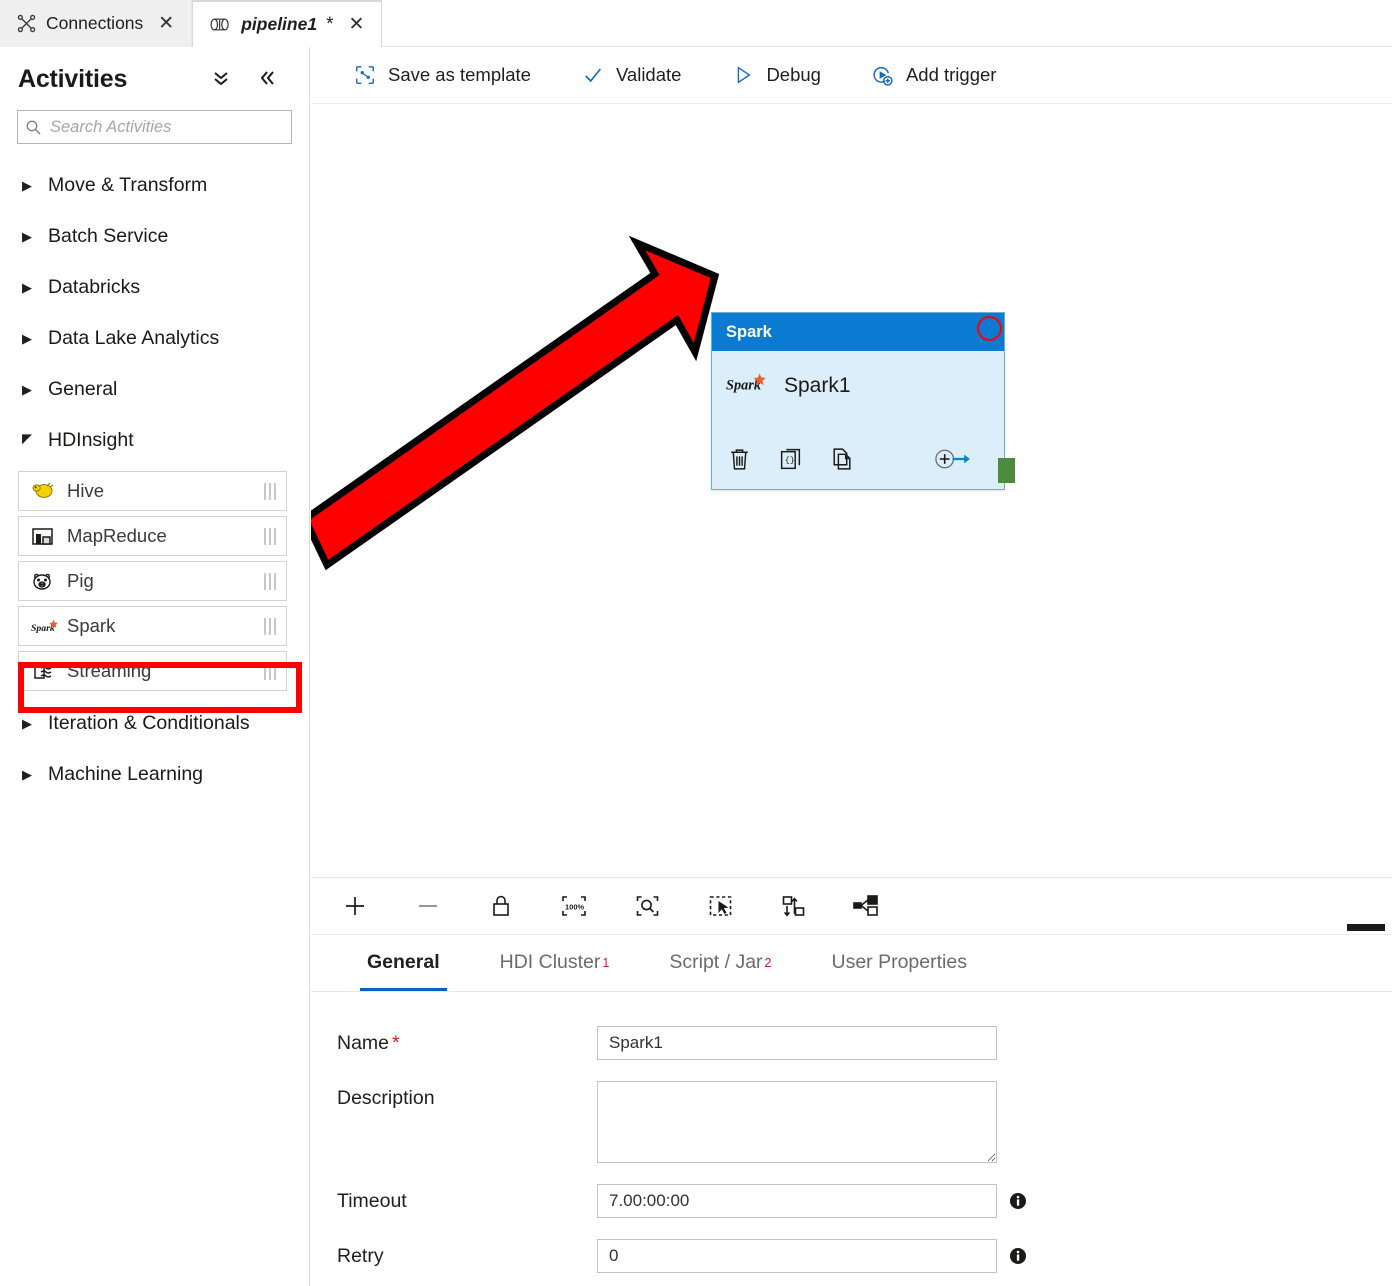  What do you see at coordinates (152, 626) in the screenshot?
I see `activity-item-spark: Spark Spark` at bounding box center [152, 626].